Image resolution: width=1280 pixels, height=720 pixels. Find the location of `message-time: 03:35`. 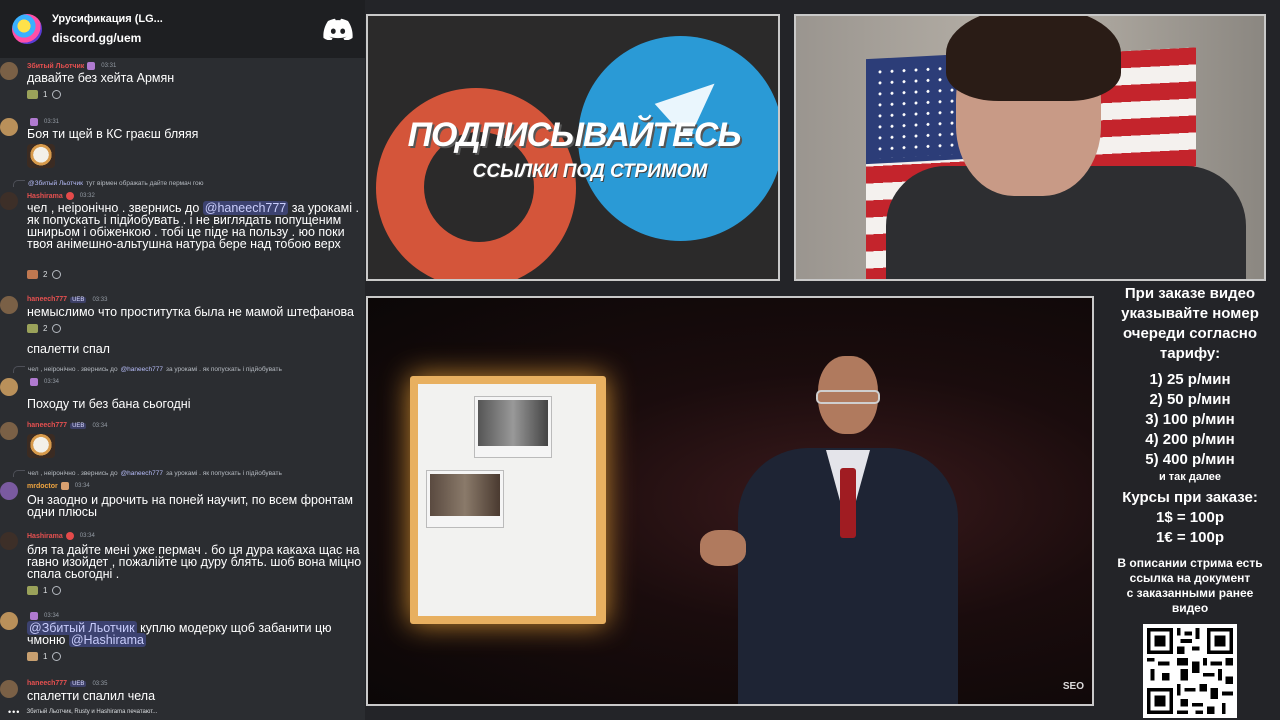

message-time: 03:35 is located at coordinates (100, 683).